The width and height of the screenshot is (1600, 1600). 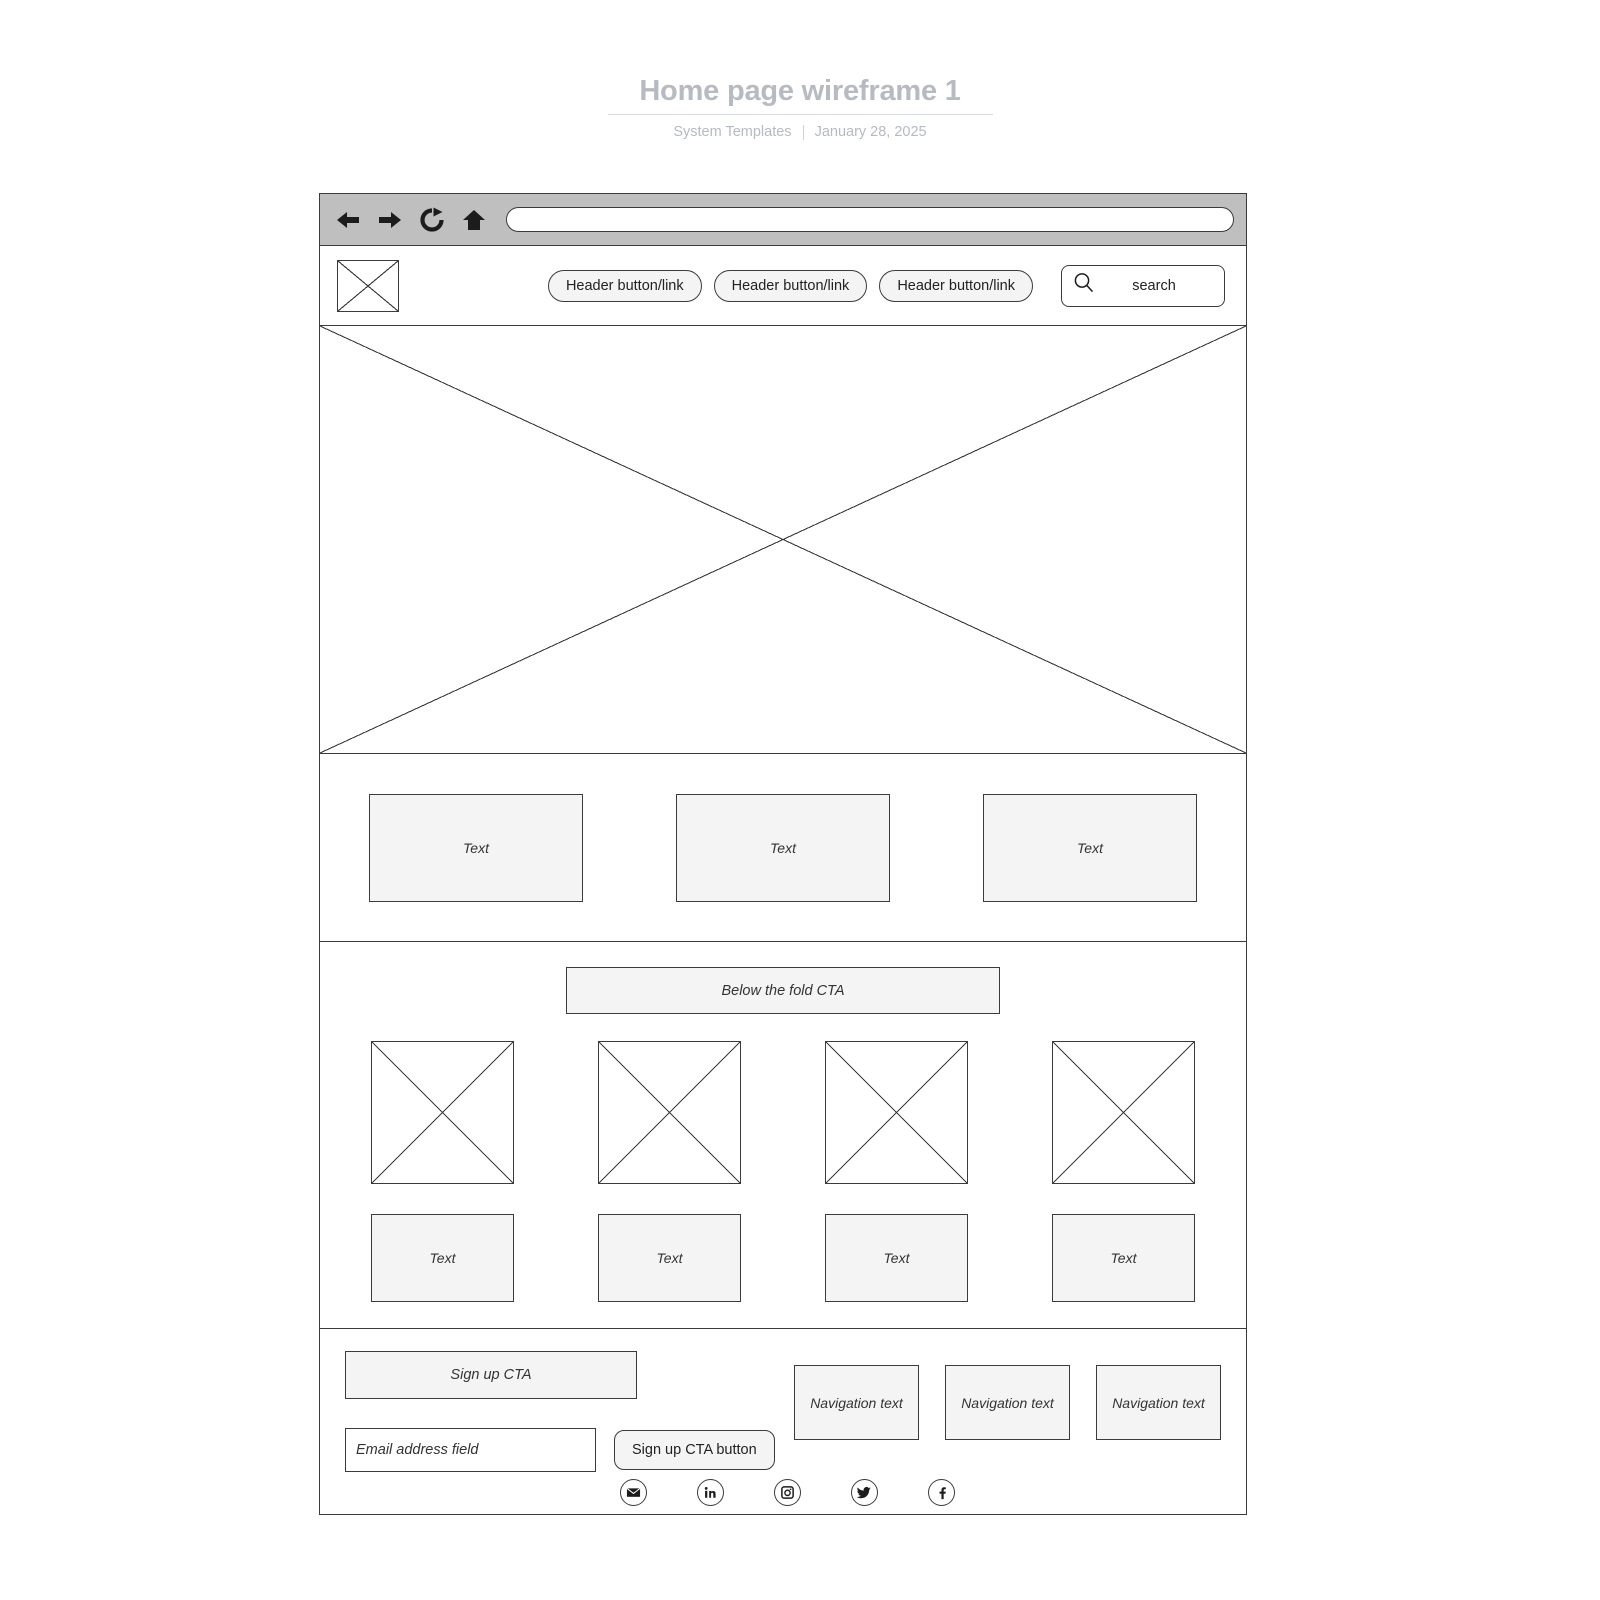 What do you see at coordinates (1090, 847) in the screenshot?
I see `feature-tile-3: Text` at bounding box center [1090, 847].